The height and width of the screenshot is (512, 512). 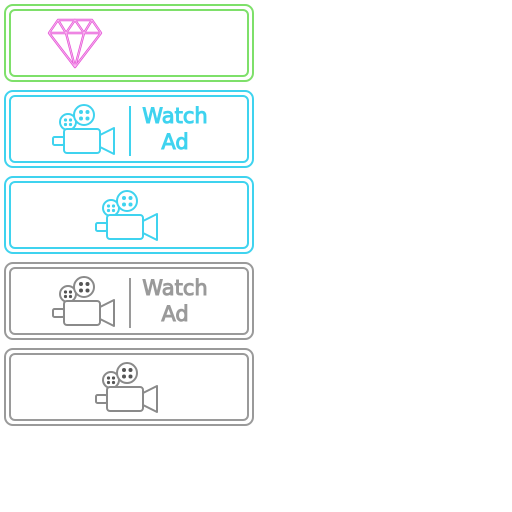 What do you see at coordinates (75, 43) in the screenshot?
I see `diamond-icon` at bounding box center [75, 43].